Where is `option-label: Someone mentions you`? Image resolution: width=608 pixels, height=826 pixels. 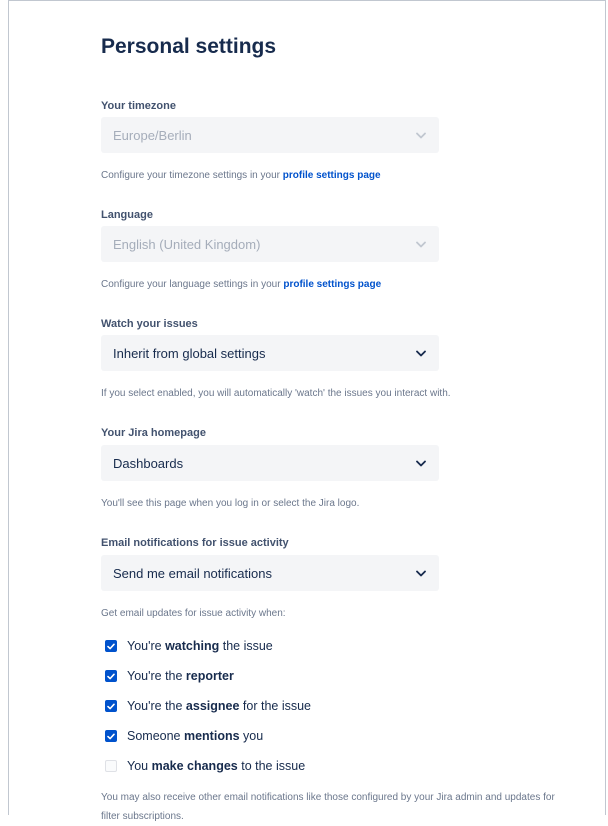
option-label: Someone mentions you is located at coordinates (195, 736).